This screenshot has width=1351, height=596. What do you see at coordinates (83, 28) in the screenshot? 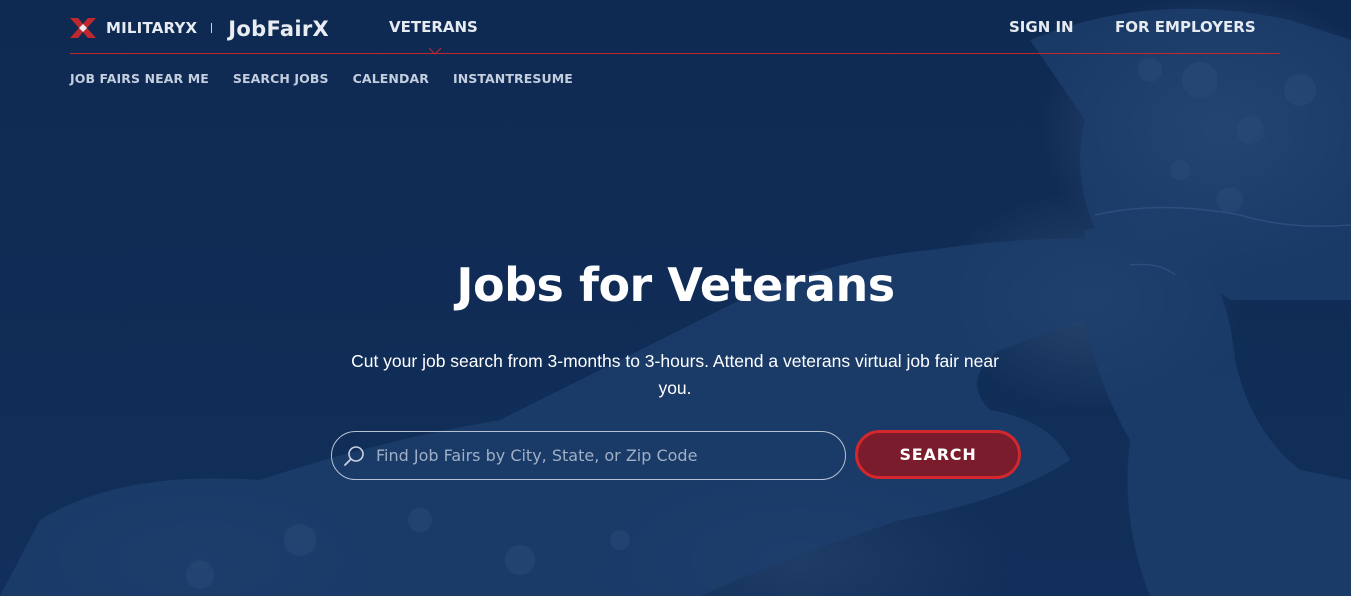
I see `militaryx-logo-icon` at bounding box center [83, 28].